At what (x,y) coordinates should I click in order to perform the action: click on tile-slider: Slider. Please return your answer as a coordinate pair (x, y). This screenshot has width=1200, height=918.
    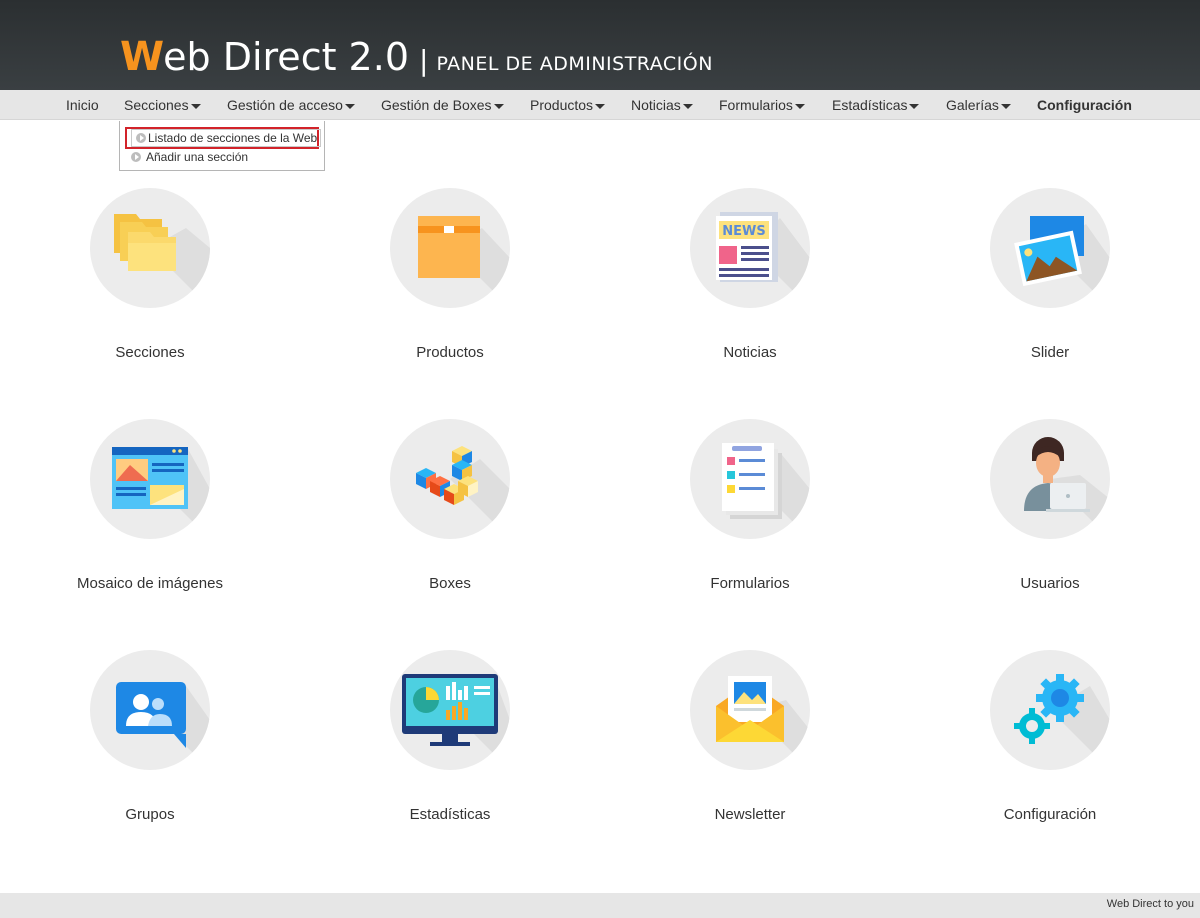
    Looking at the image, I should click on (1050, 240).